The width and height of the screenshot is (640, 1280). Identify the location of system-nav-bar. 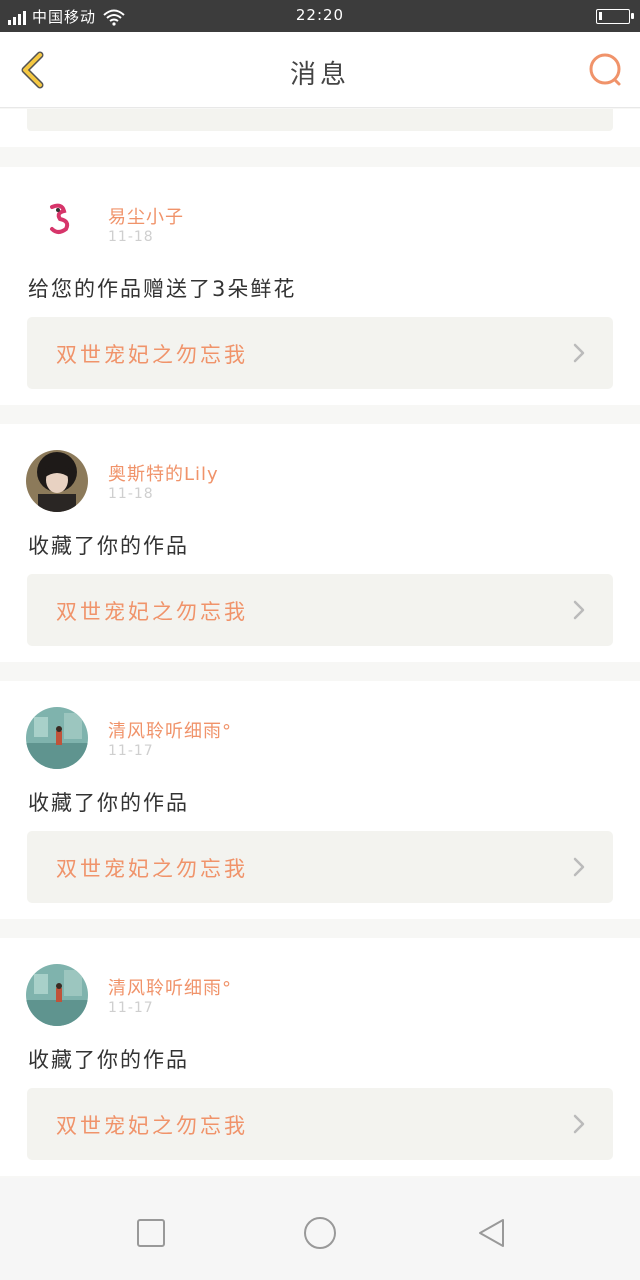
(320, 1229).